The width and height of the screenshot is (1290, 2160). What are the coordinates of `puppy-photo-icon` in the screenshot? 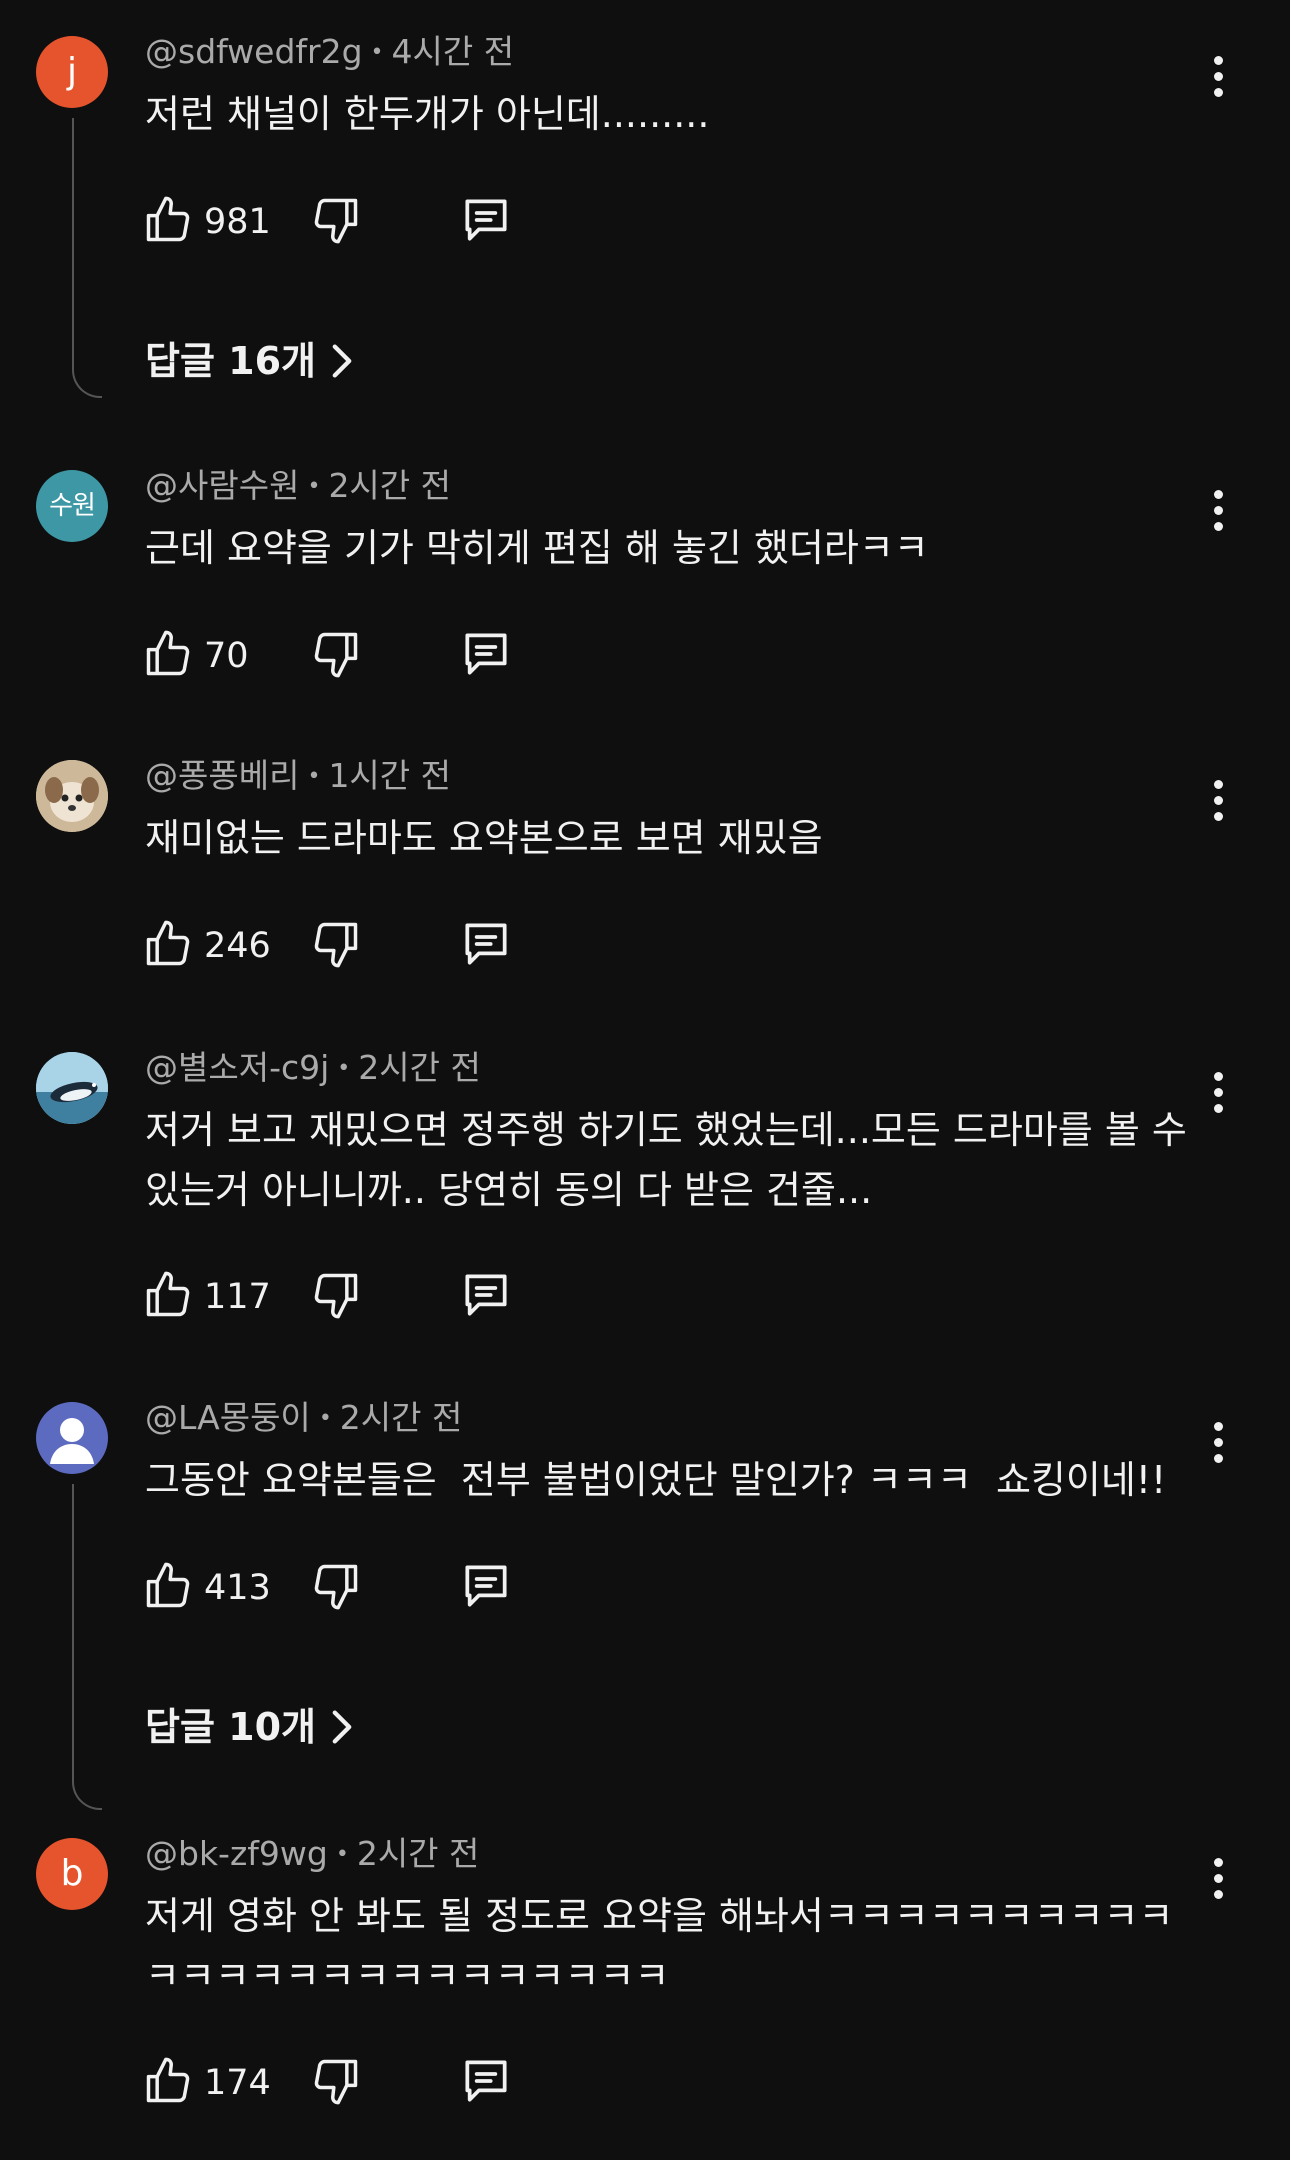 It's located at (72, 796).